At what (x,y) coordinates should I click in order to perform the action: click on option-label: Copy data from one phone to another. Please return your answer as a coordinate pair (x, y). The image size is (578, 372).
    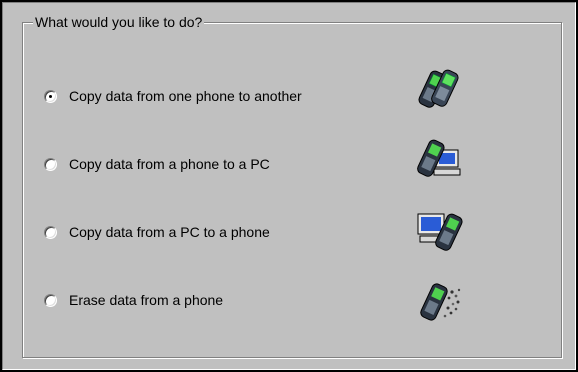
    Looking at the image, I should click on (185, 96).